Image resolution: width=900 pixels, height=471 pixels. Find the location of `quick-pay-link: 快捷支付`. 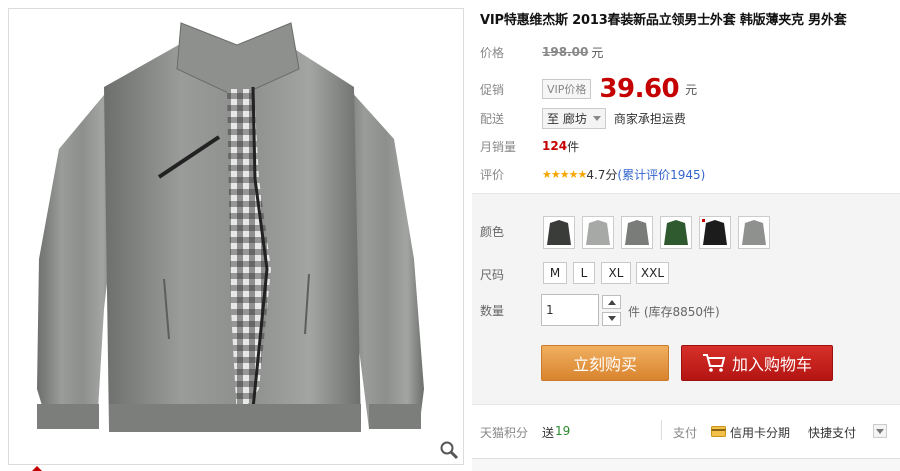

quick-pay-link: 快捷支付 is located at coordinates (832, 432).